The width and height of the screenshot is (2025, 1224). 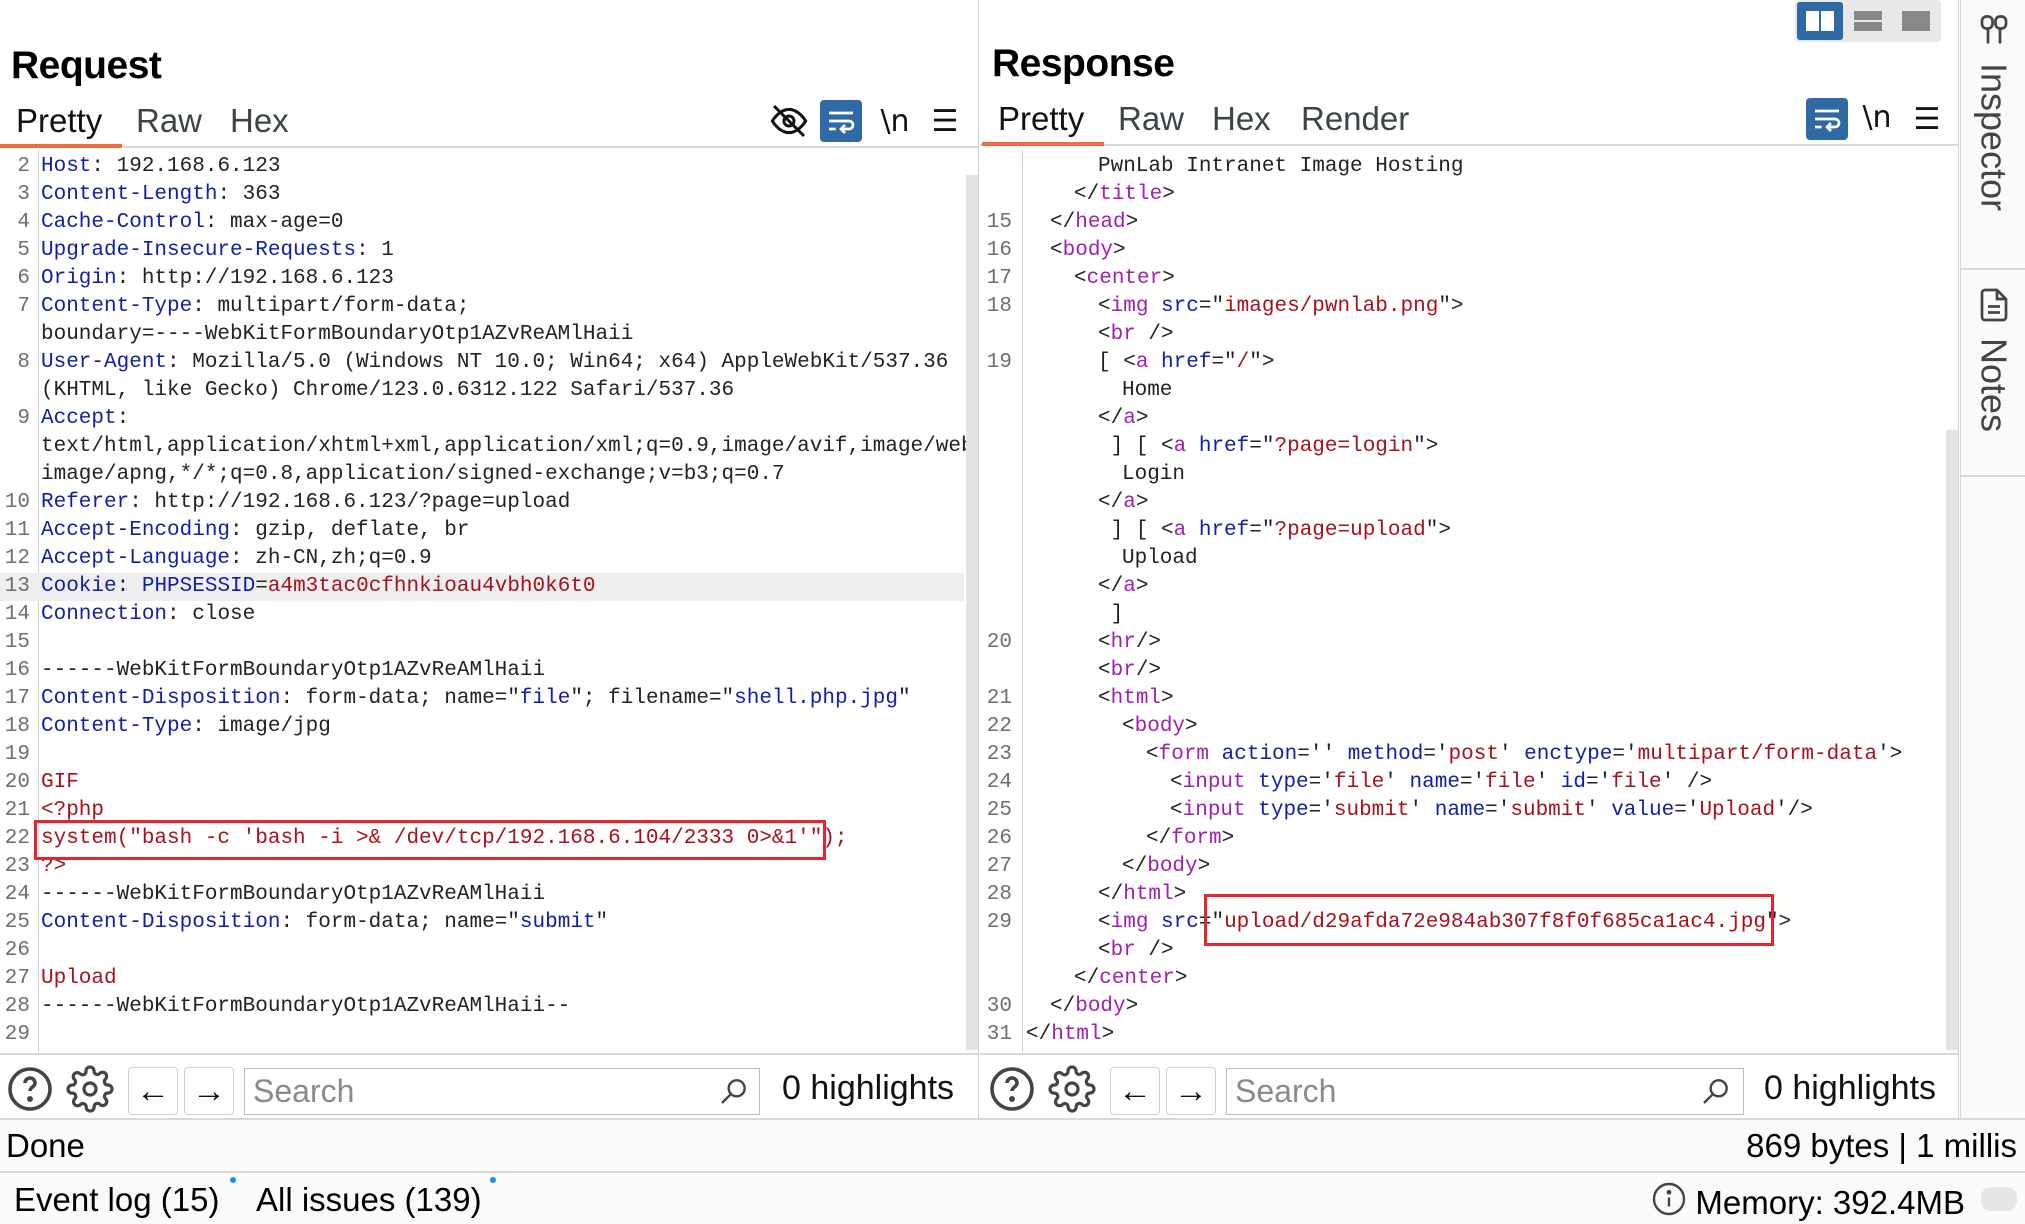 I want to click on code-line: Login, so click(x=1462, y=475).